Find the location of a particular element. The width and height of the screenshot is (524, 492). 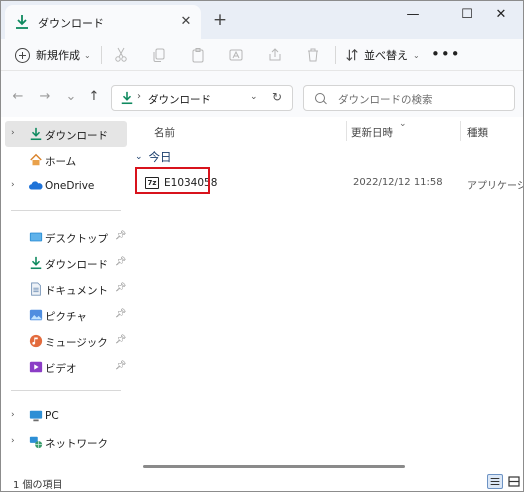

new-button-label: 新規作成 is located at coordinates (58, 55).